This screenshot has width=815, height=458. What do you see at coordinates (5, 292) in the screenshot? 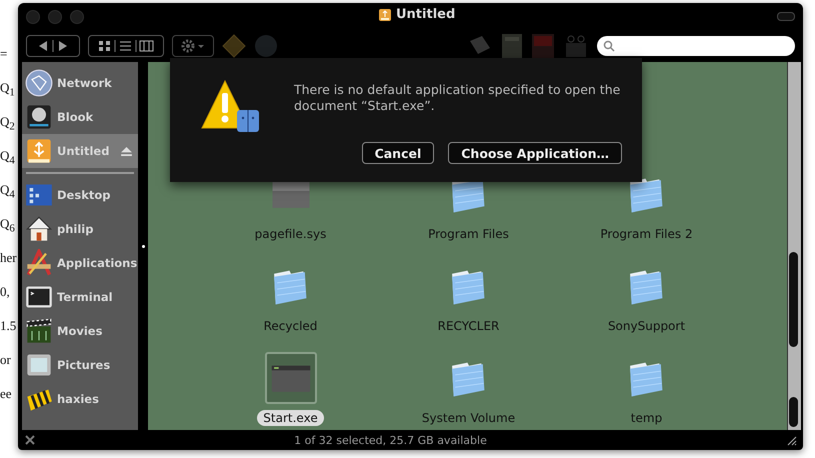
I see `document-text: 0,` at bounding box center [5, 292].